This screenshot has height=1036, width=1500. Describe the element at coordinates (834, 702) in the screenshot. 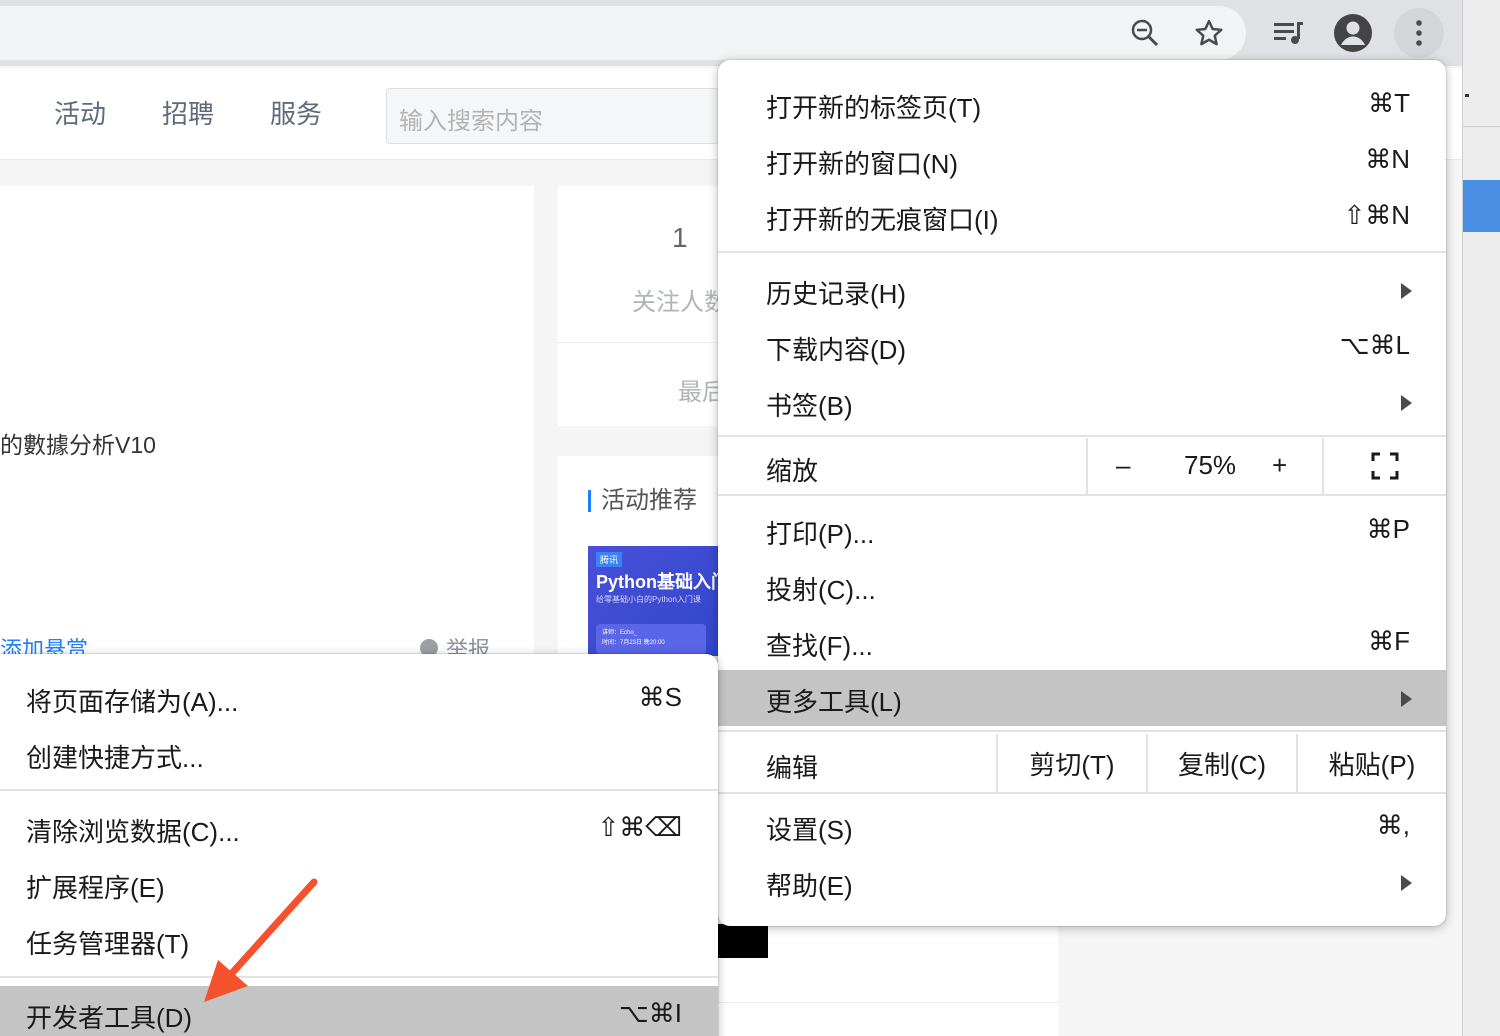

I see `menu-item-label: 更多工具(L)` at that location.